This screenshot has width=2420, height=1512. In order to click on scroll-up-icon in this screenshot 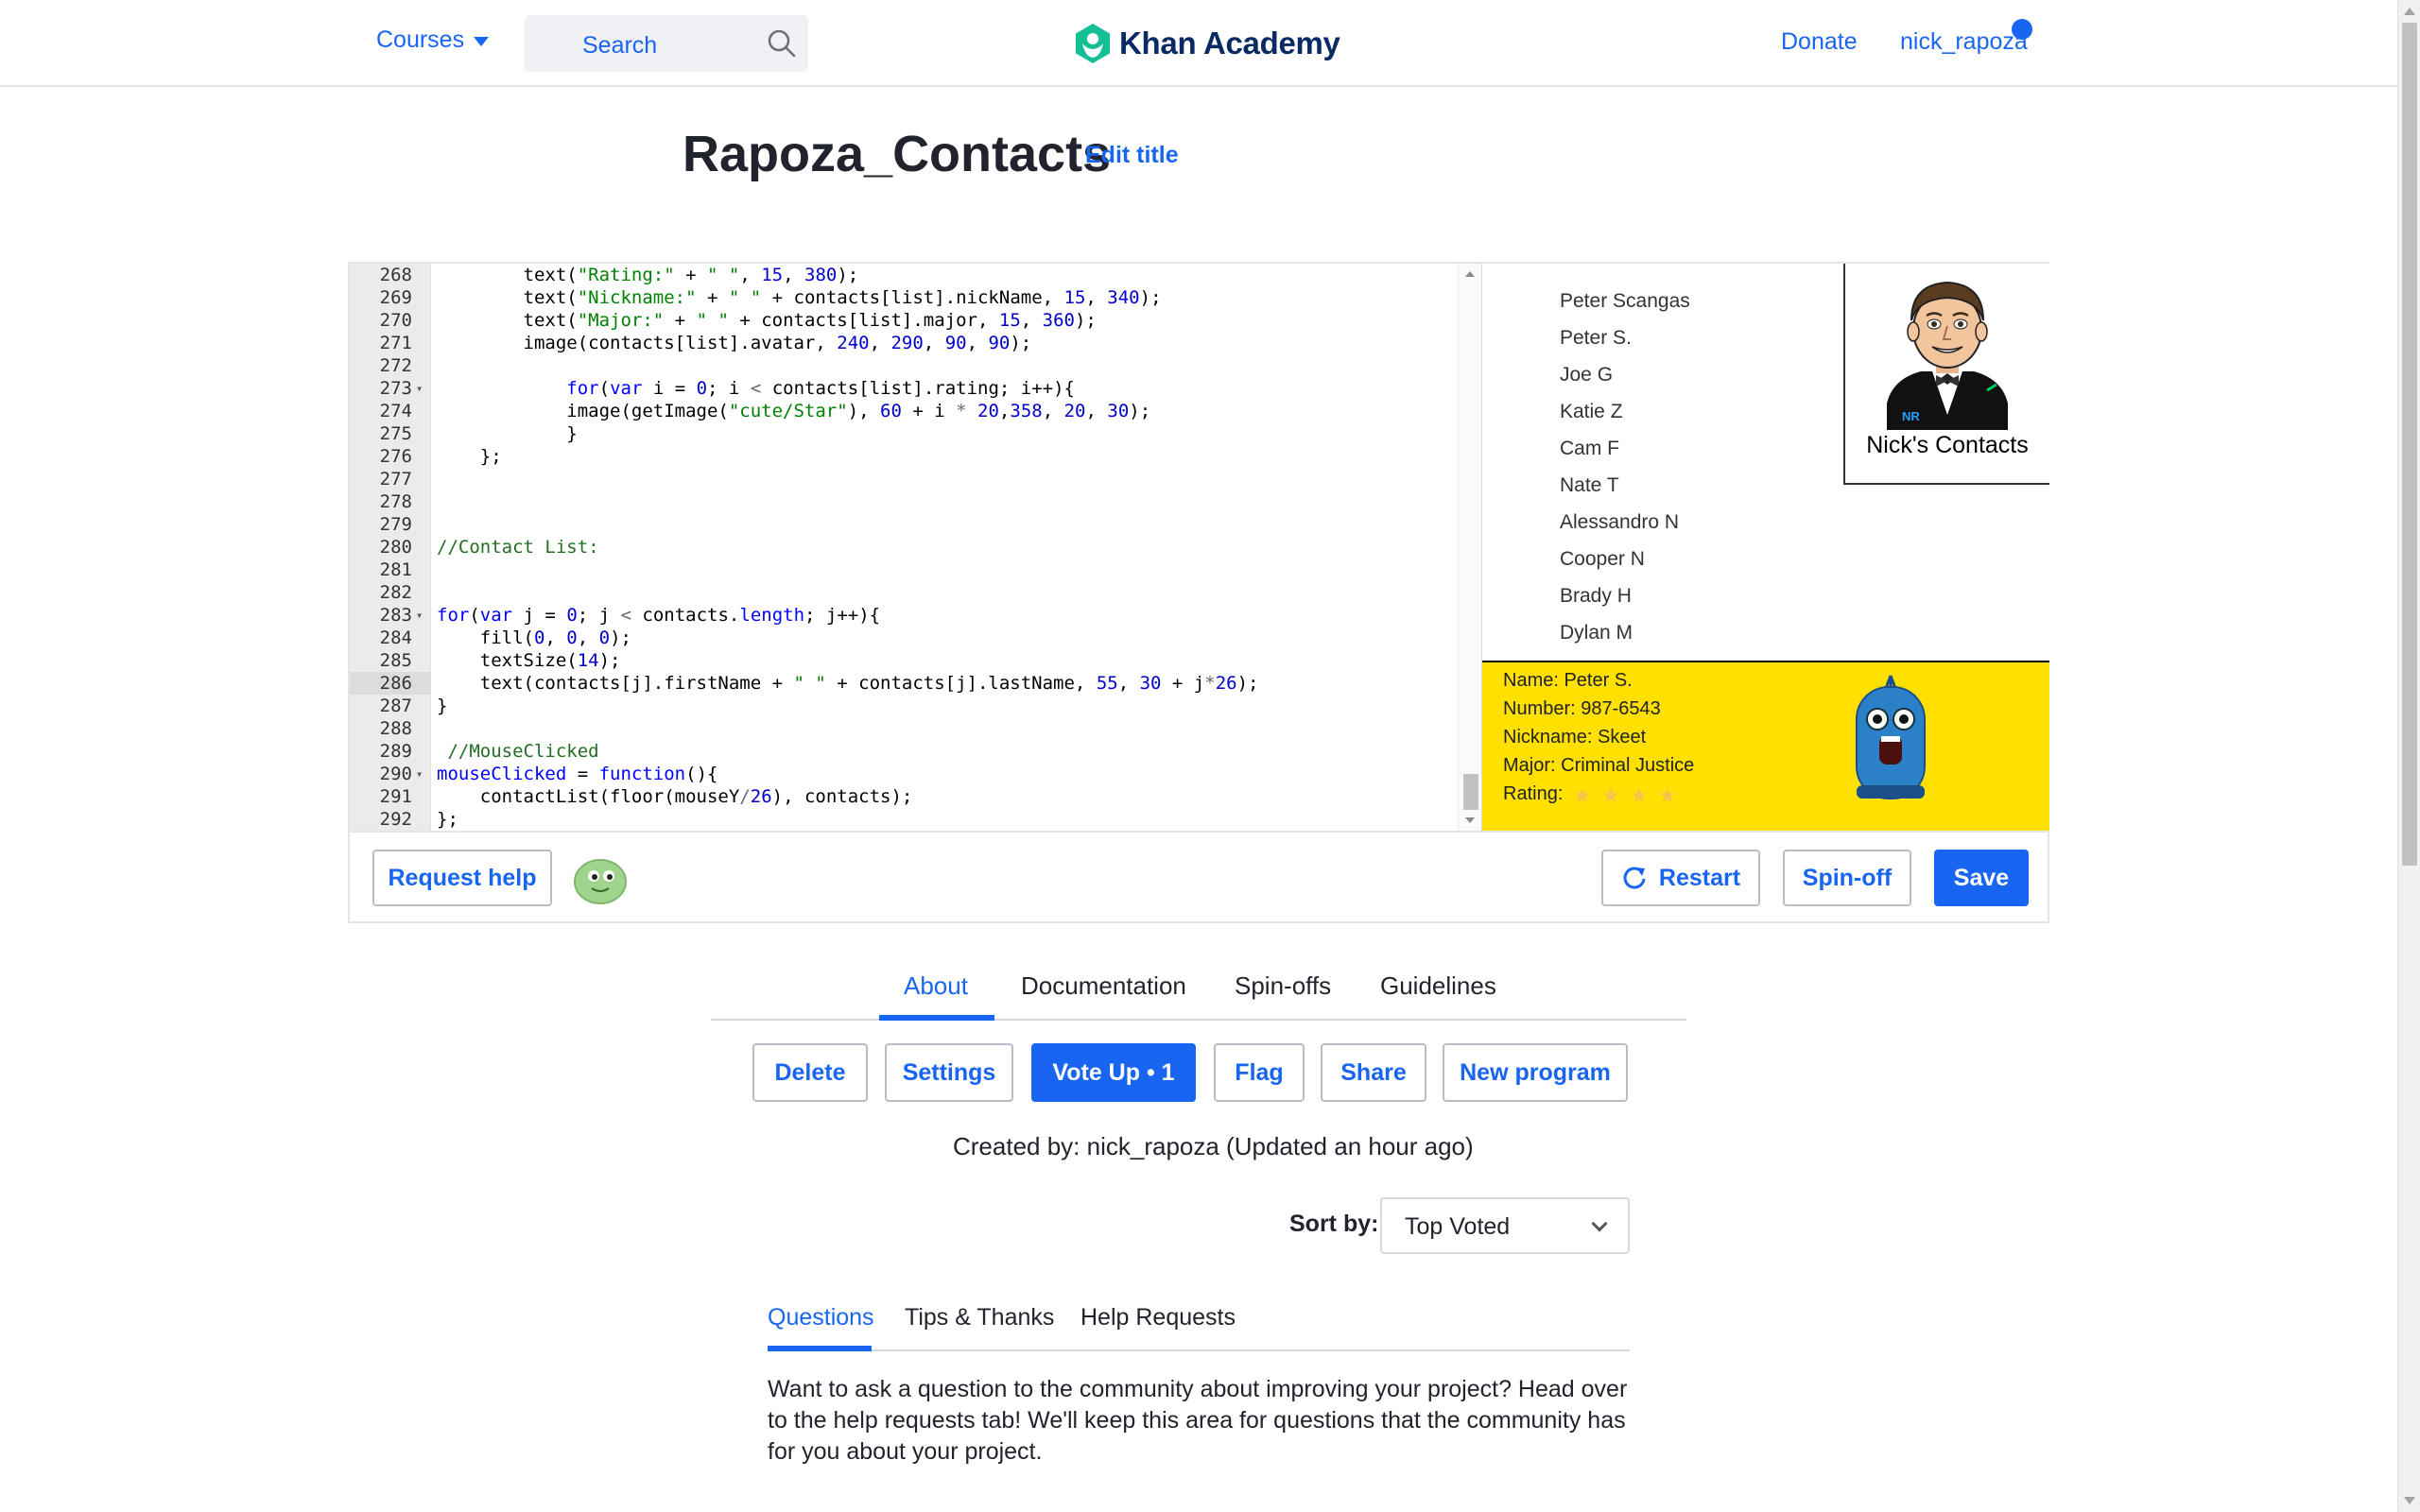, I will do `click(2409, 11)`.